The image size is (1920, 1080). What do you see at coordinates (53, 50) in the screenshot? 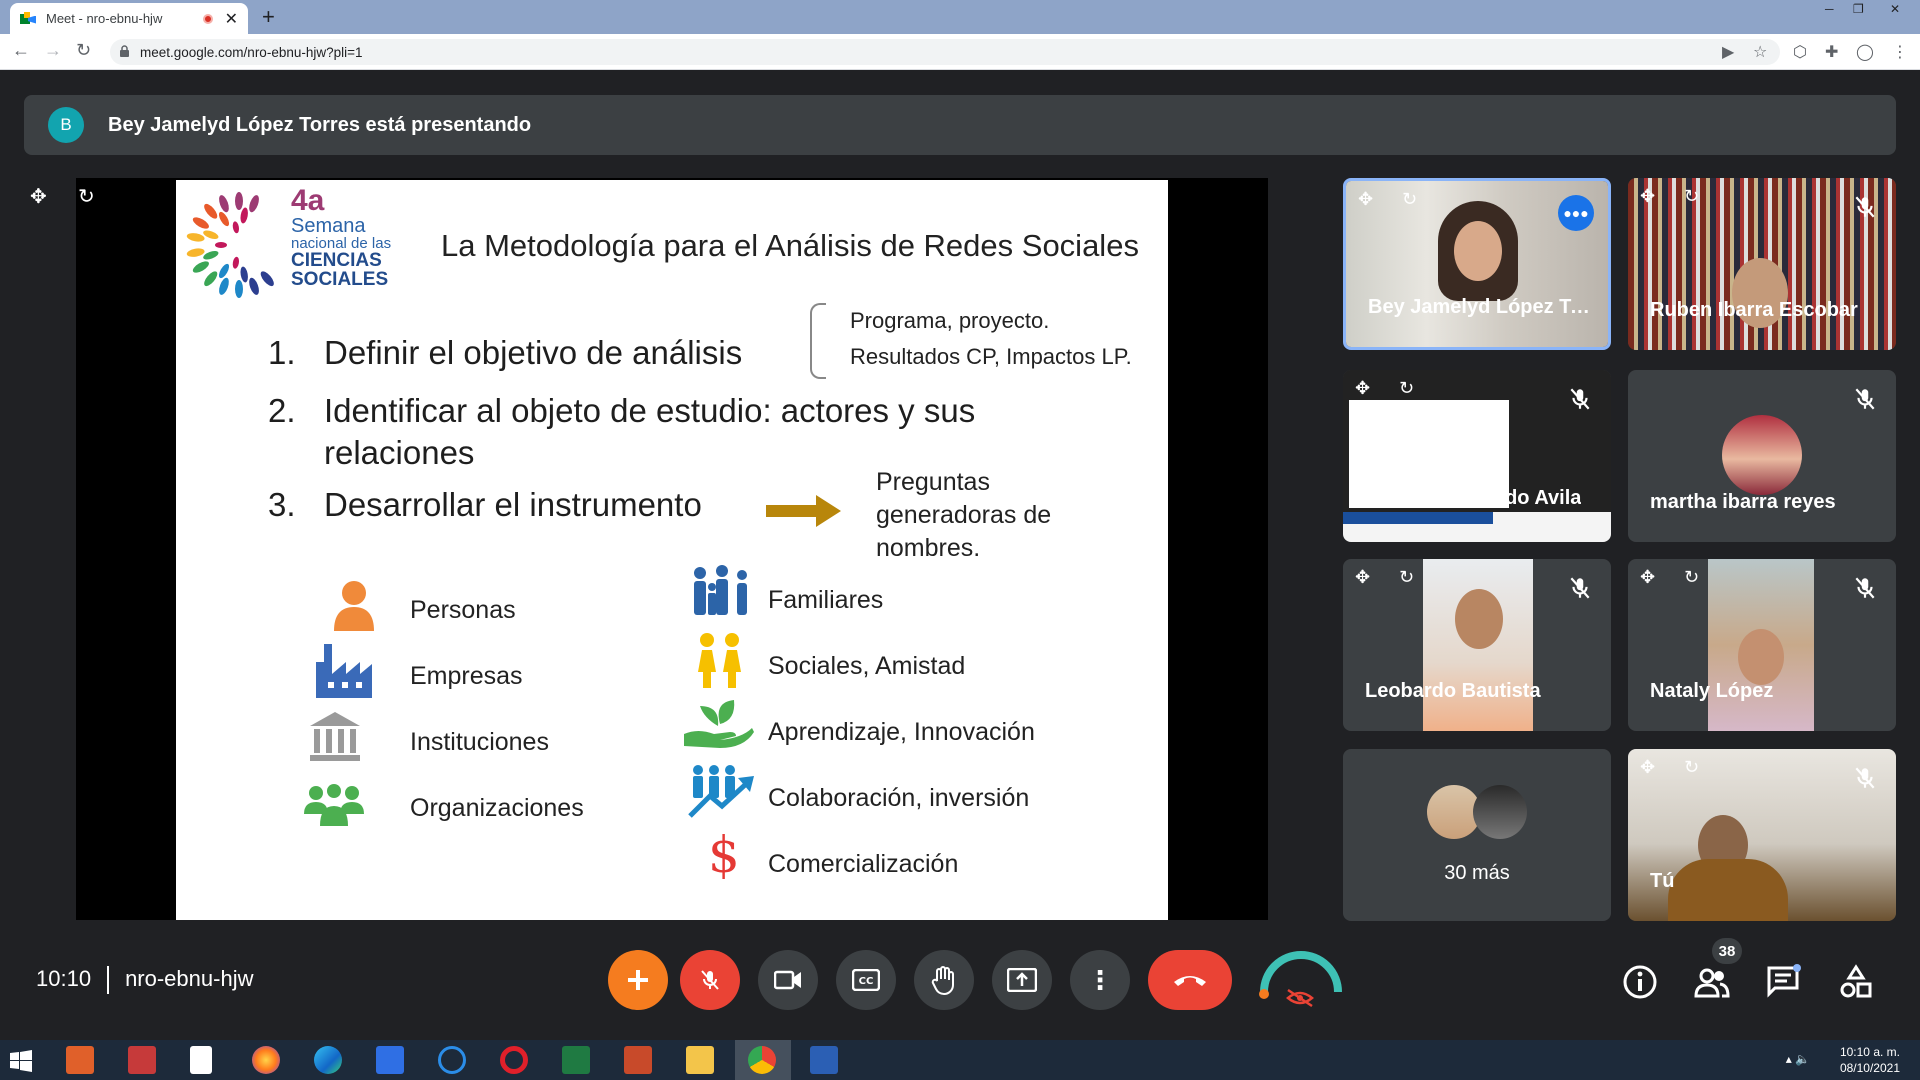
I see `forward-icon: →` at bounding box center [53, 50].